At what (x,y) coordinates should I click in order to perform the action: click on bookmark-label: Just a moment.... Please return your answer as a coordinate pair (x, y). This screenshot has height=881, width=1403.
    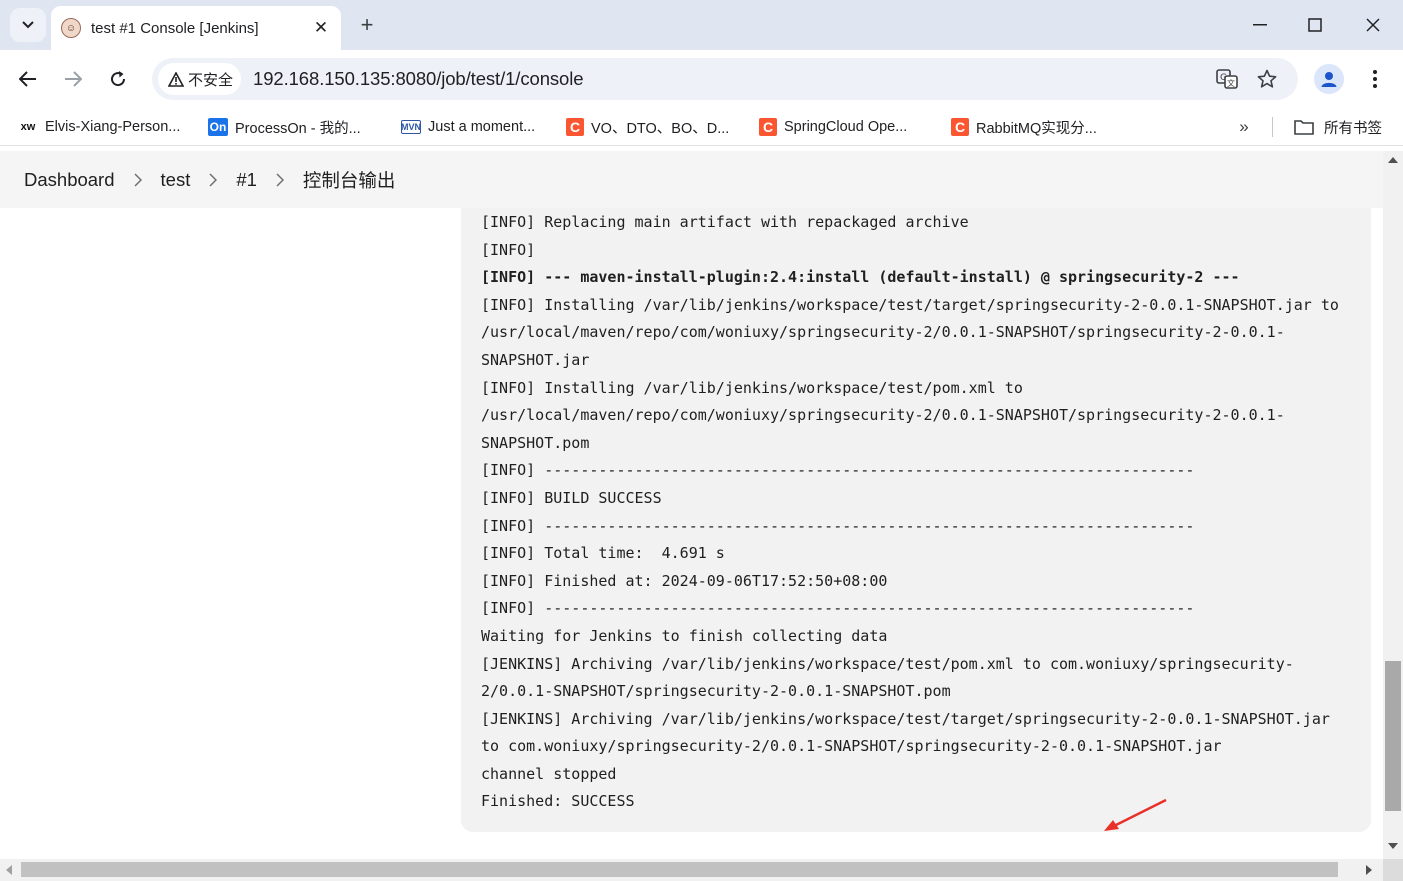
    Looking at the image, I should click on (482, 127).